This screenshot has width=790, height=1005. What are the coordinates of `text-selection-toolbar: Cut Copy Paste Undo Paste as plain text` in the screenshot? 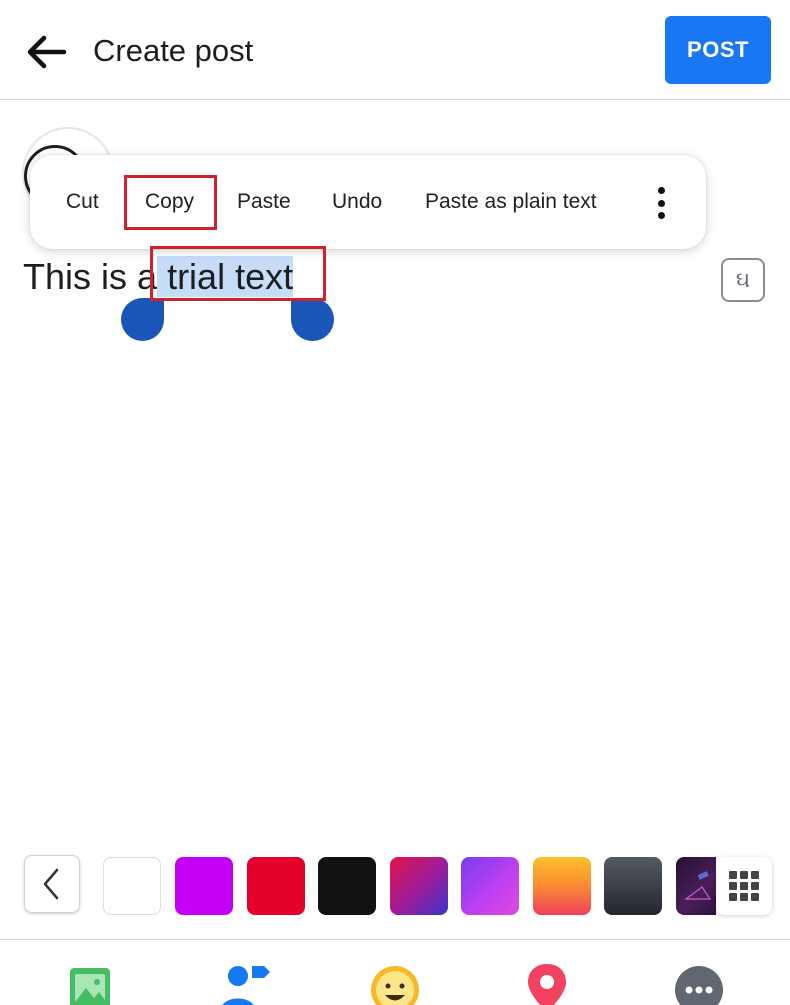 It's located at (368, 202).